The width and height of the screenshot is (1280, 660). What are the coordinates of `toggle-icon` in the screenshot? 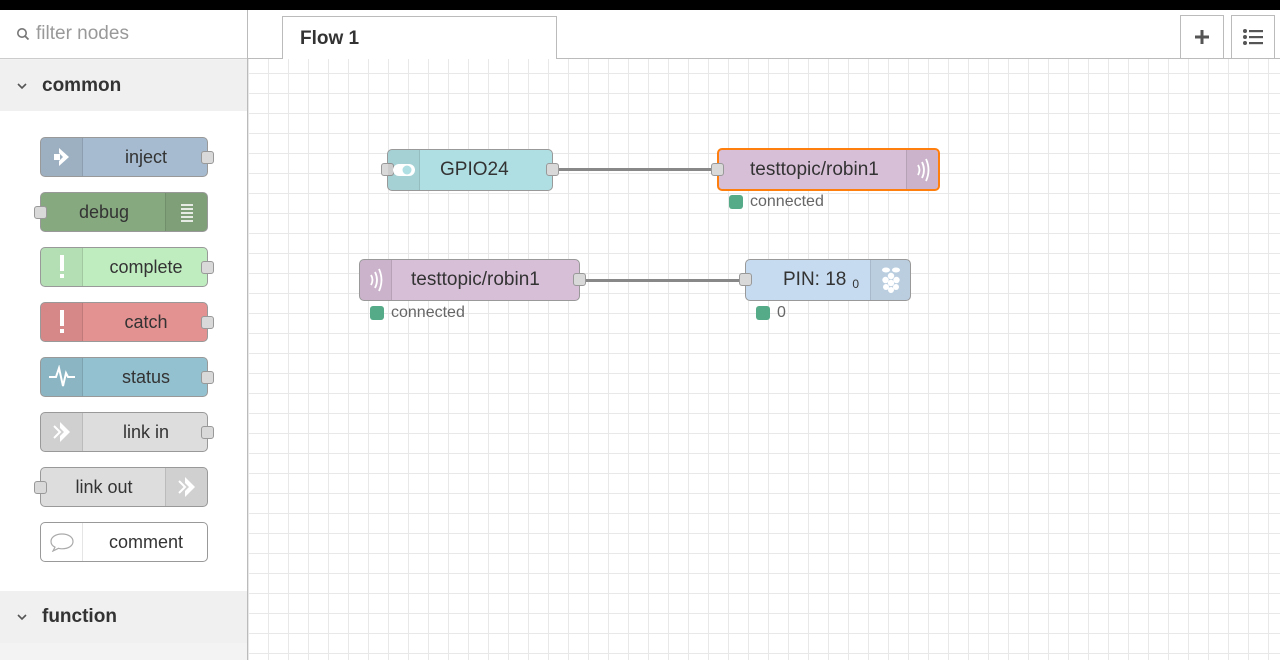 It's located at (404, 170).